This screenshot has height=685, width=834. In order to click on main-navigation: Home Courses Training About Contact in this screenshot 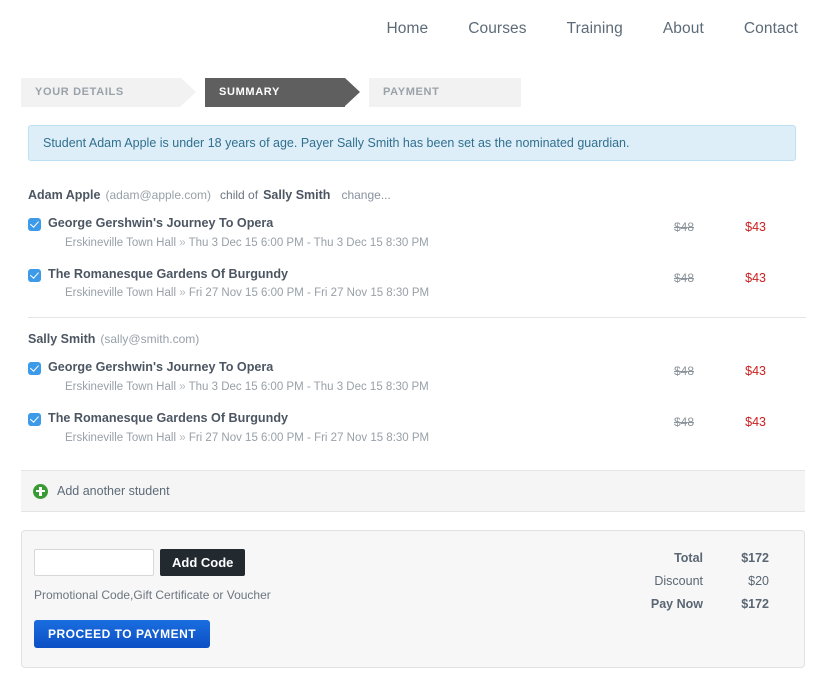, I will do `click(417, 29)`.